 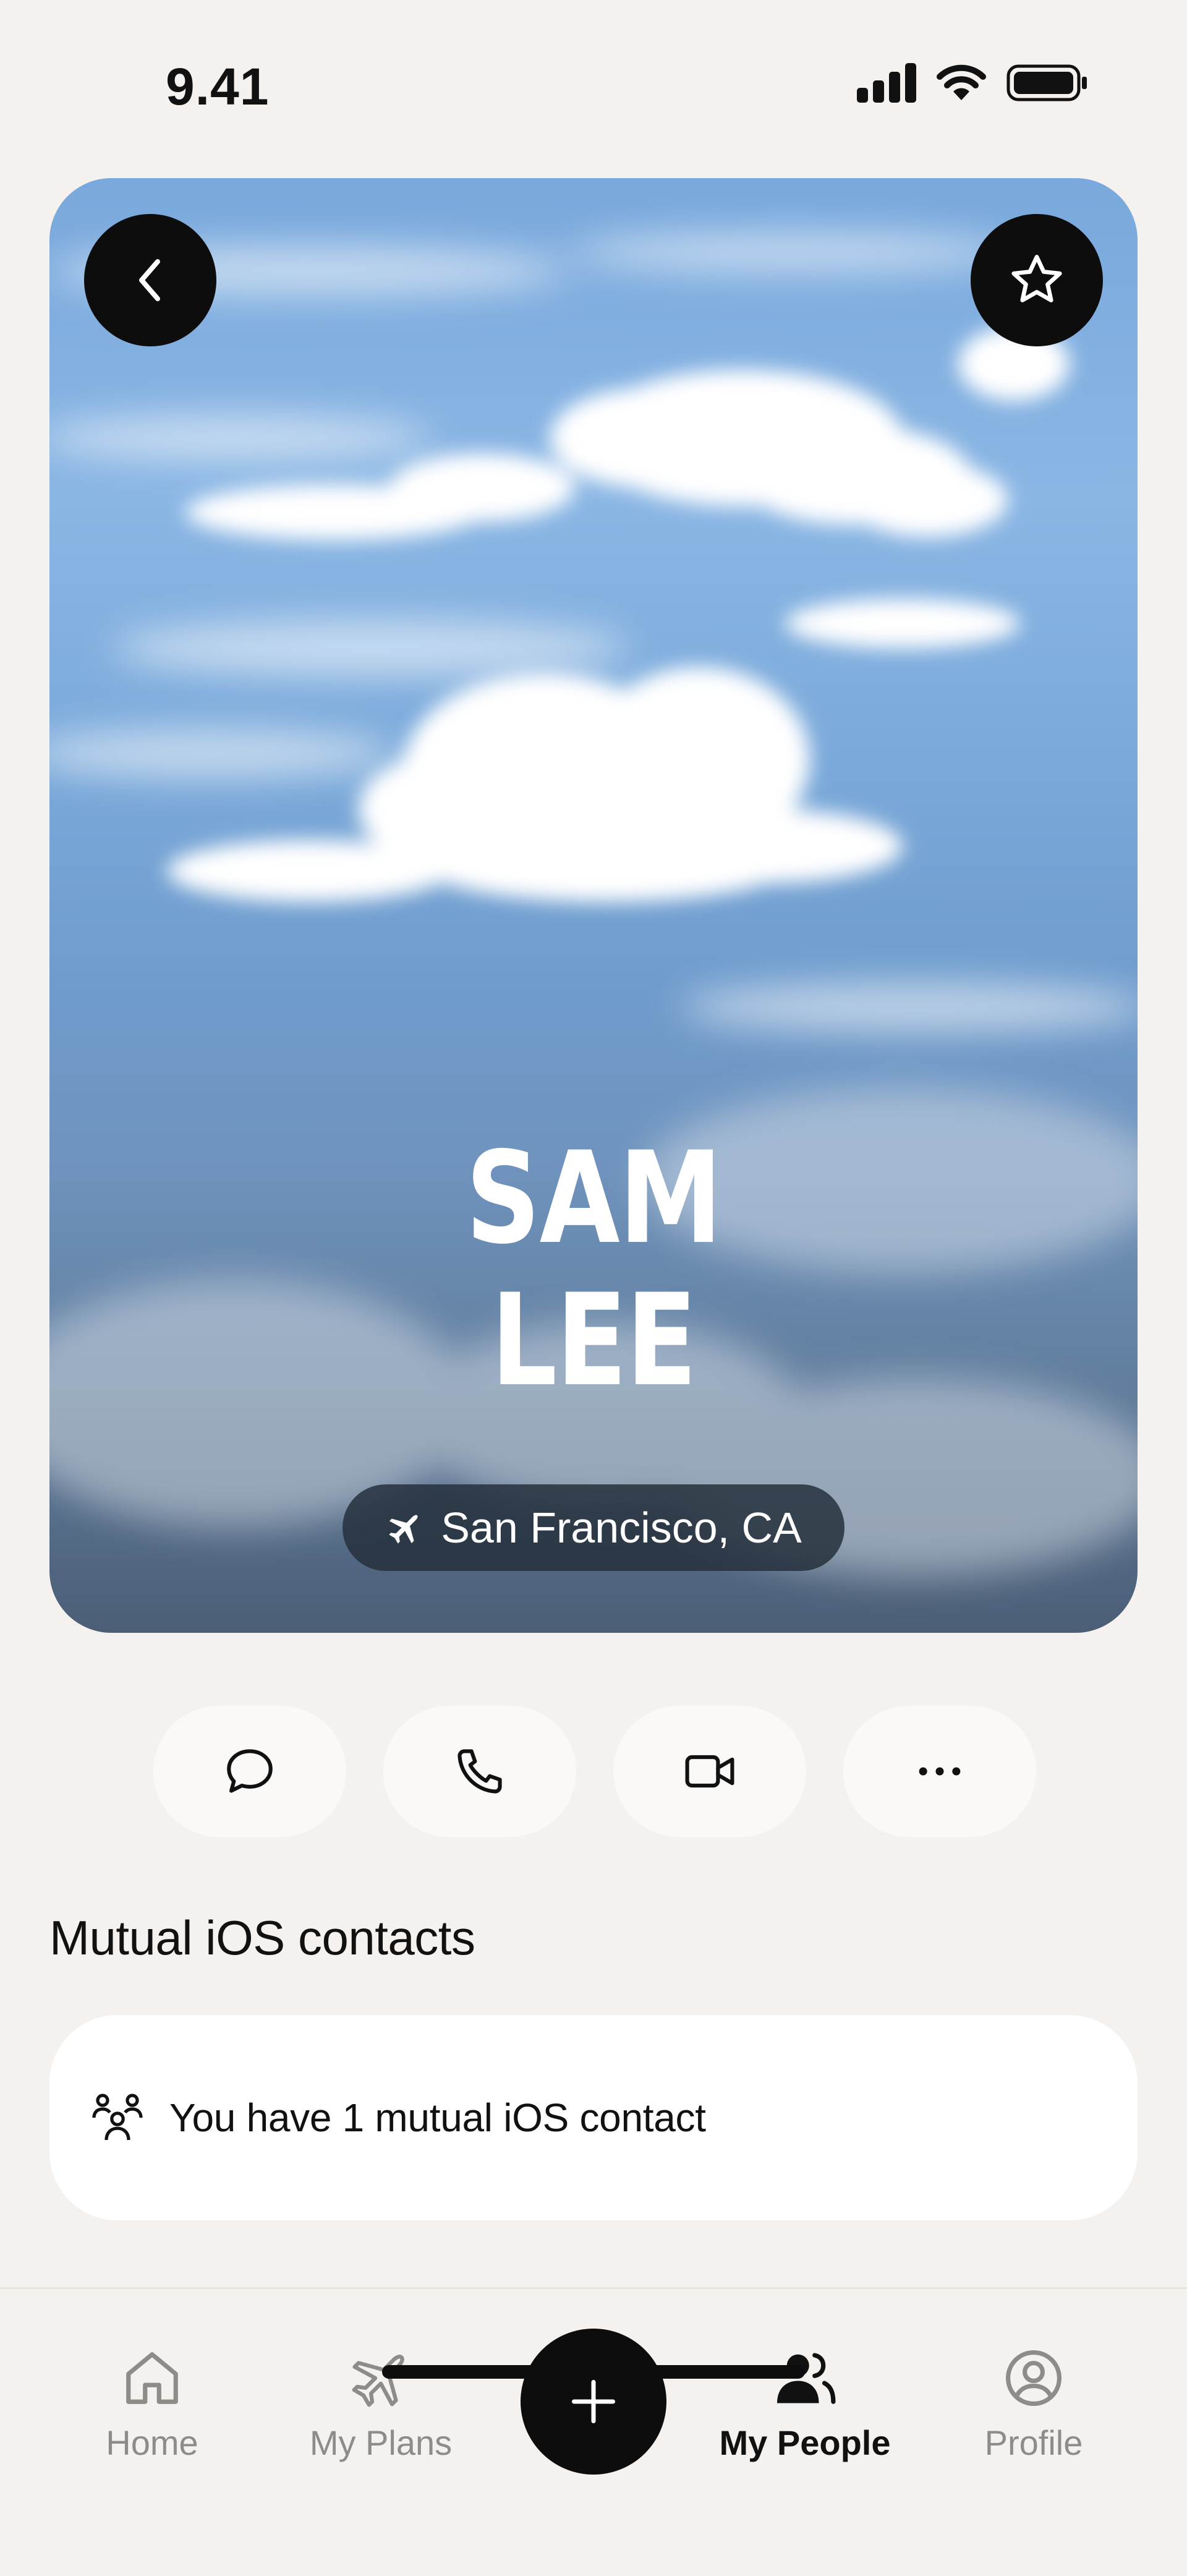 I want to click on location-badge: San Francisco, CA, so click(x=593, y=1527).